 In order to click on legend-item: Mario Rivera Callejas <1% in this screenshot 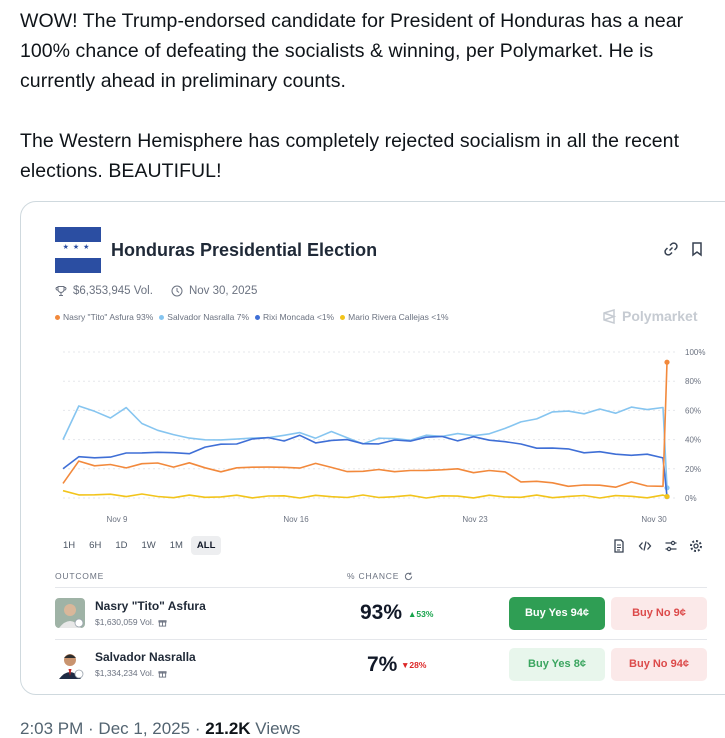, I will do `click(394, 317)`.